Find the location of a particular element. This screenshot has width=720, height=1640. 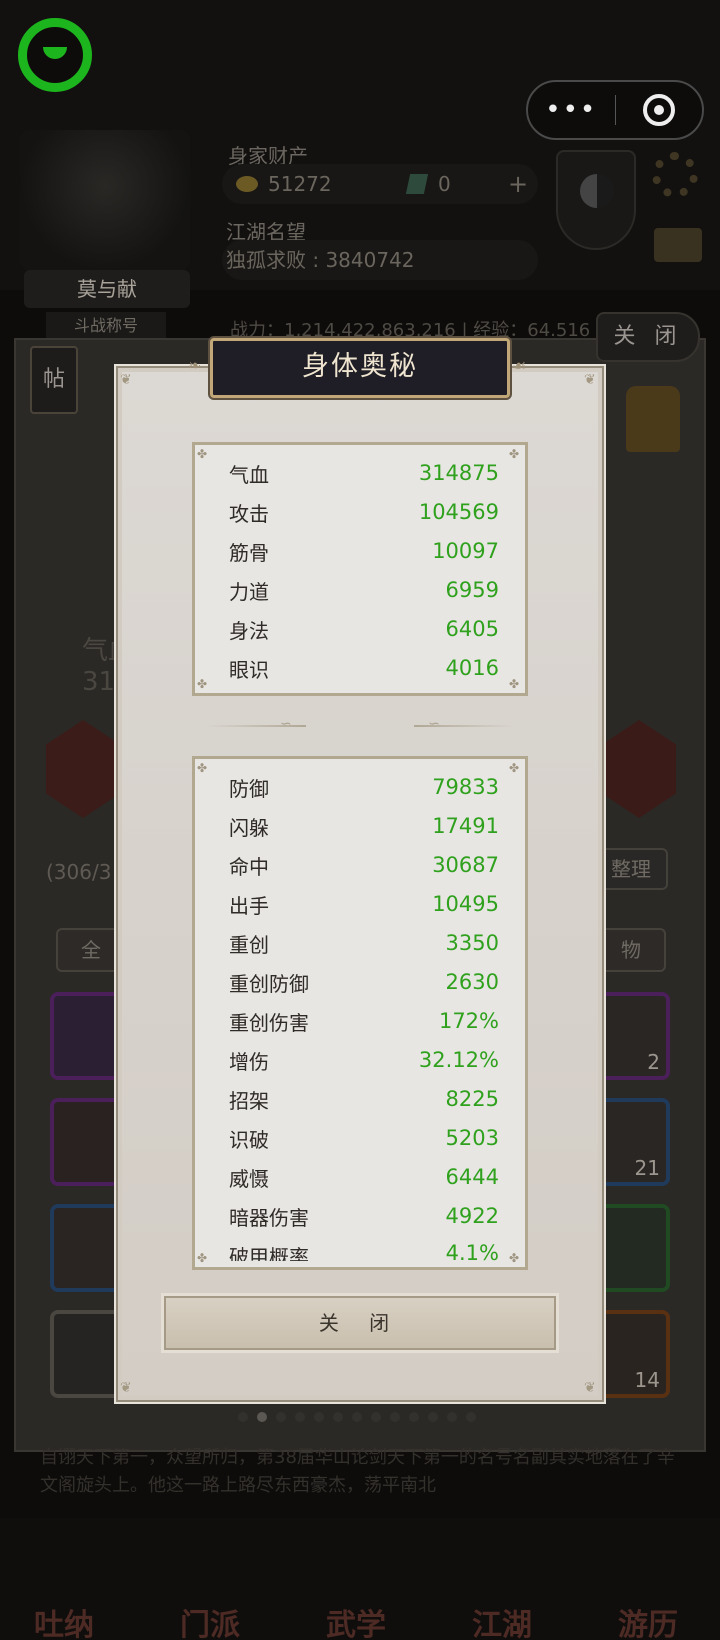

inventory-slot: 21 is located at coordinates (633, 1142).